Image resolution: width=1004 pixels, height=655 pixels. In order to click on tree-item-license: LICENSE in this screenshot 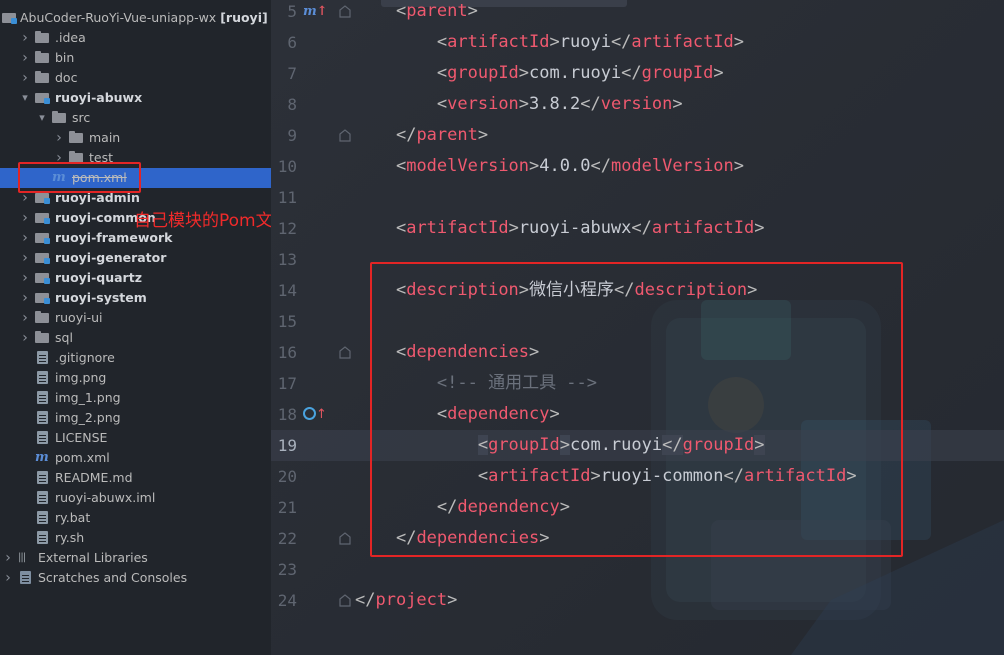, I will do `click(135, 438)`.